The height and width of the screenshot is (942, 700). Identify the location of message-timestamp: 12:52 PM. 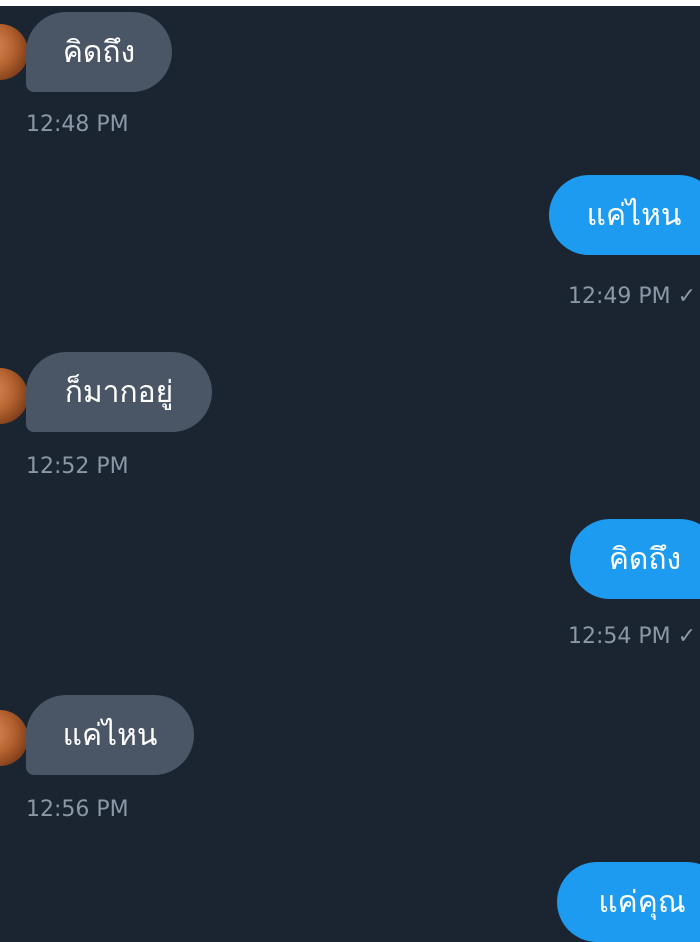
(77, 466).